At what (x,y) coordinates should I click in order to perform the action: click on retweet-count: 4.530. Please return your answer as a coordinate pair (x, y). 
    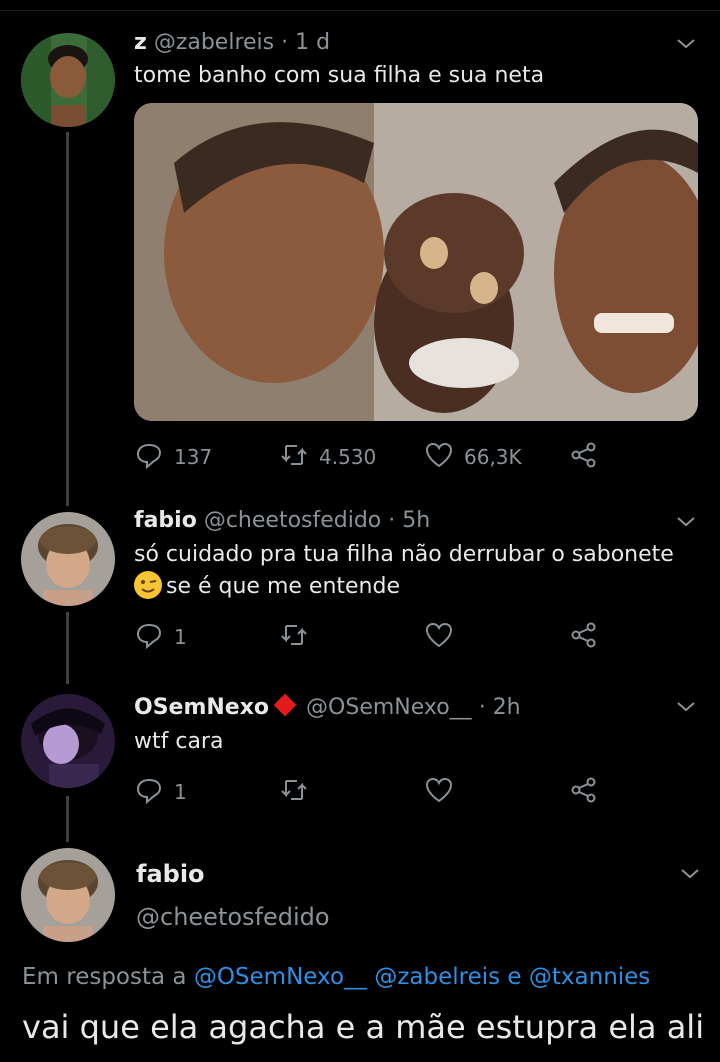
    Looking at the image, I should click on (348, 457).